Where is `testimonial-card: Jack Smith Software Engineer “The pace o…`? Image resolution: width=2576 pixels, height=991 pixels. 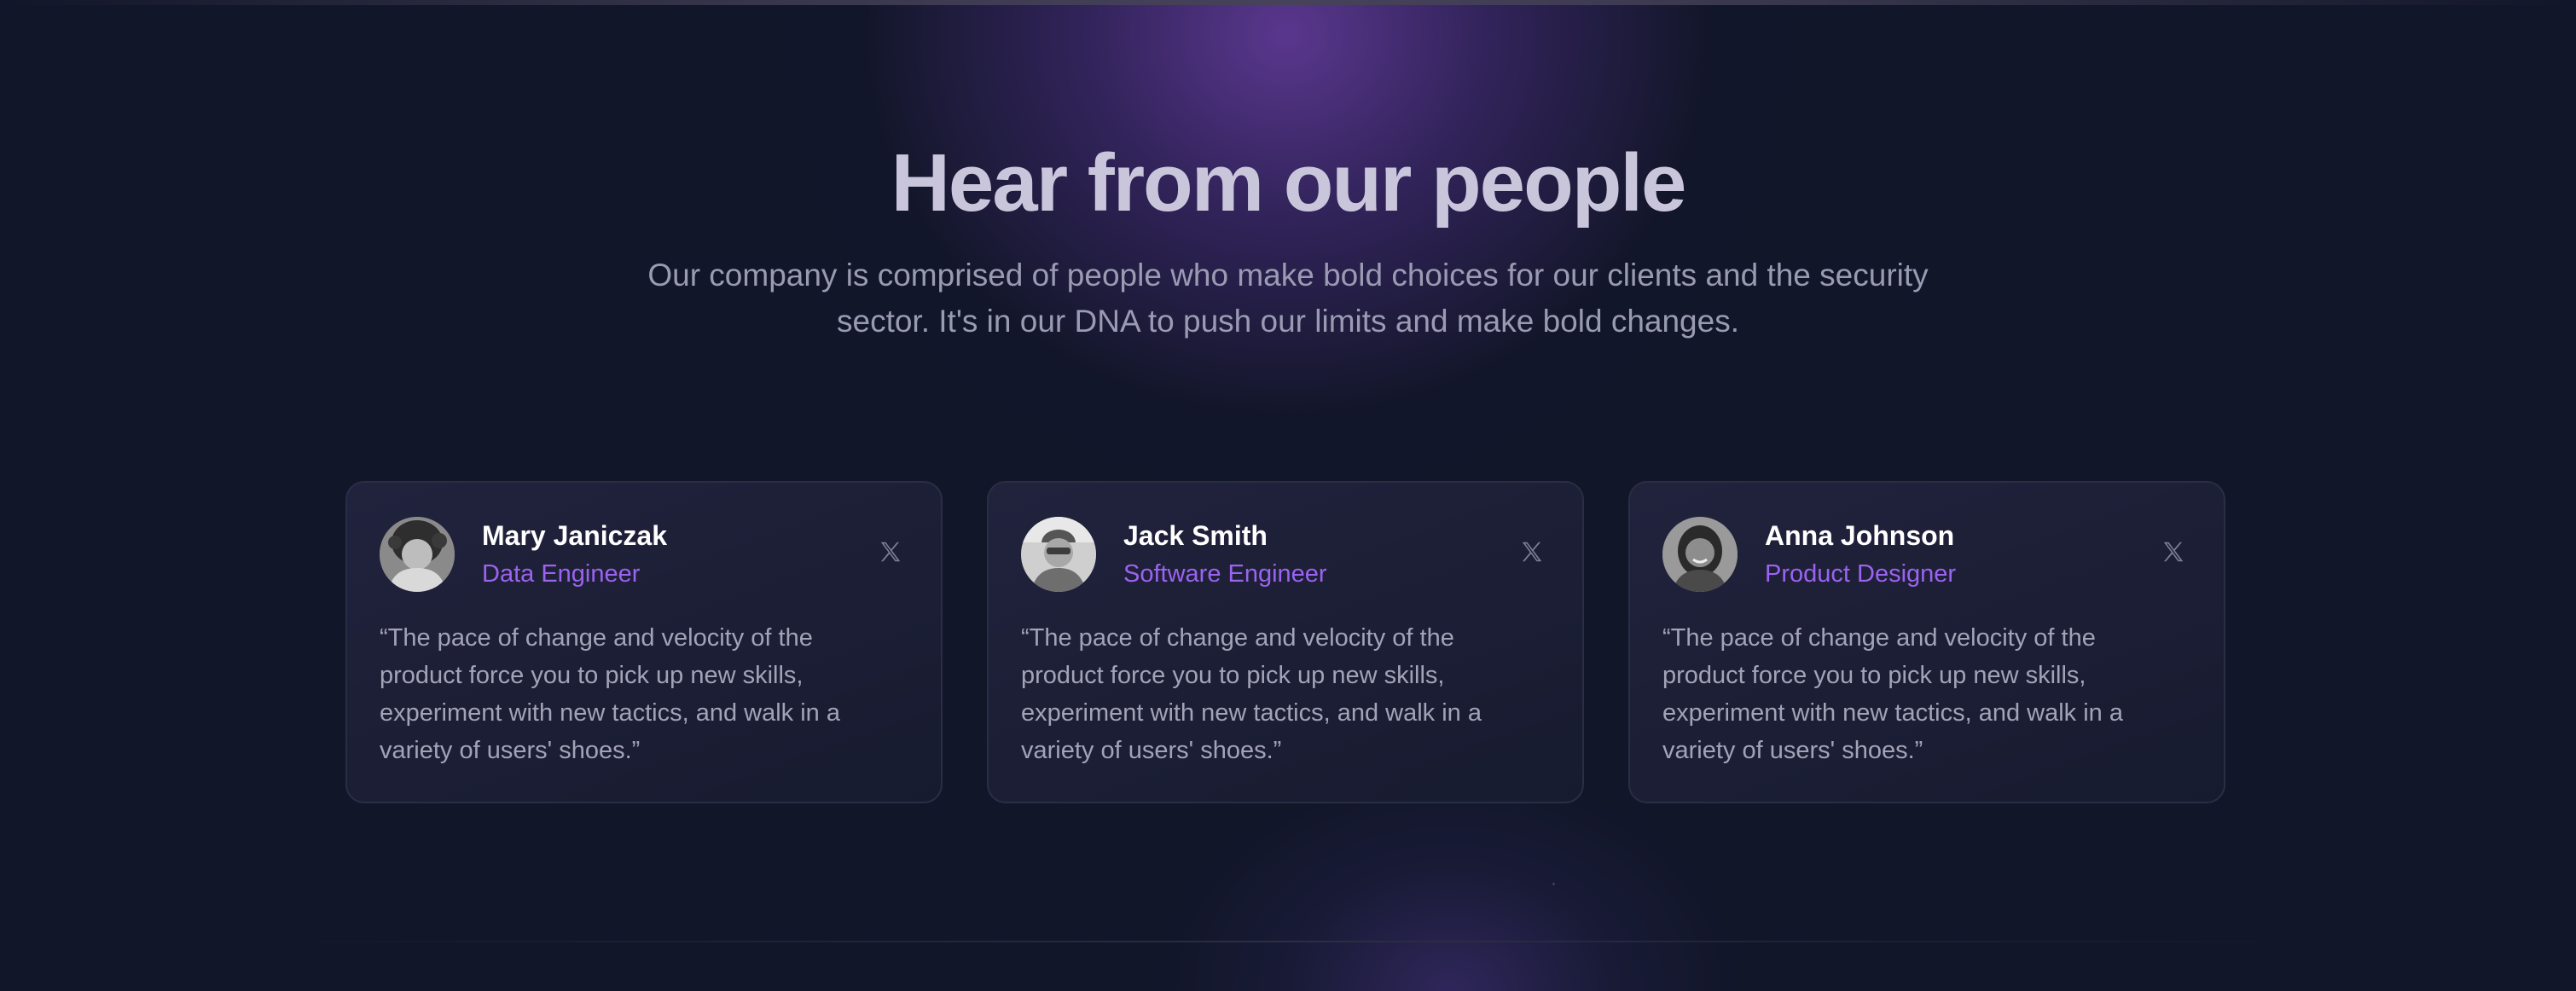
testimonial-card: Jack Smith Software Engineer “The pace o… is located at coordinates (1285, 642).